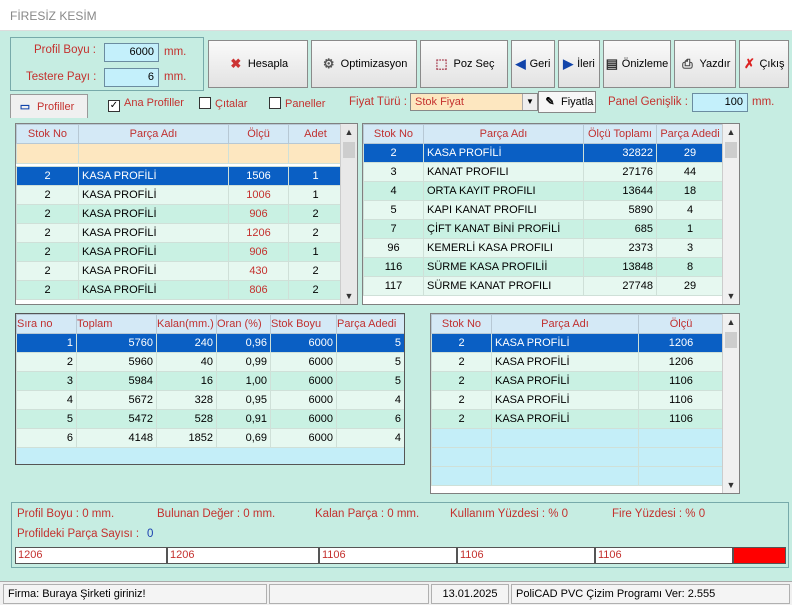 This screenshot has width=792, height=605. I want to click on table-row: 116 SÜRME KASA PROFILİİ 13848 8, so click(543, 267).